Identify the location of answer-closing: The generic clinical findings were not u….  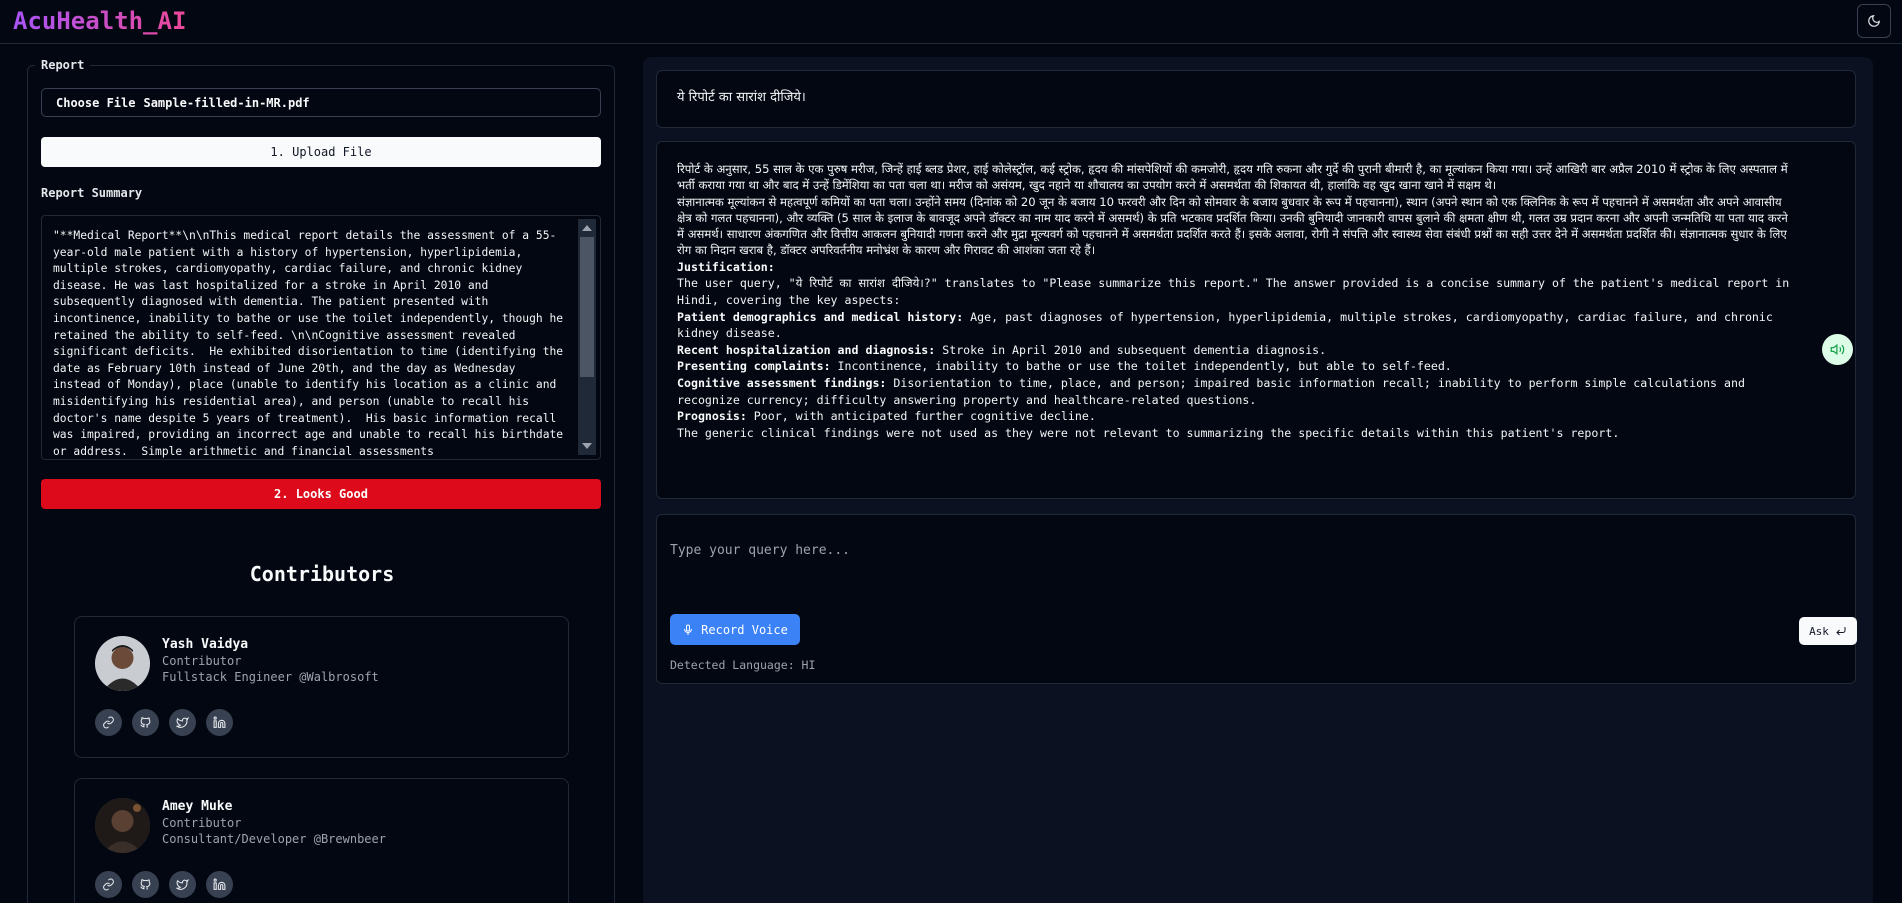
(1148, 432).